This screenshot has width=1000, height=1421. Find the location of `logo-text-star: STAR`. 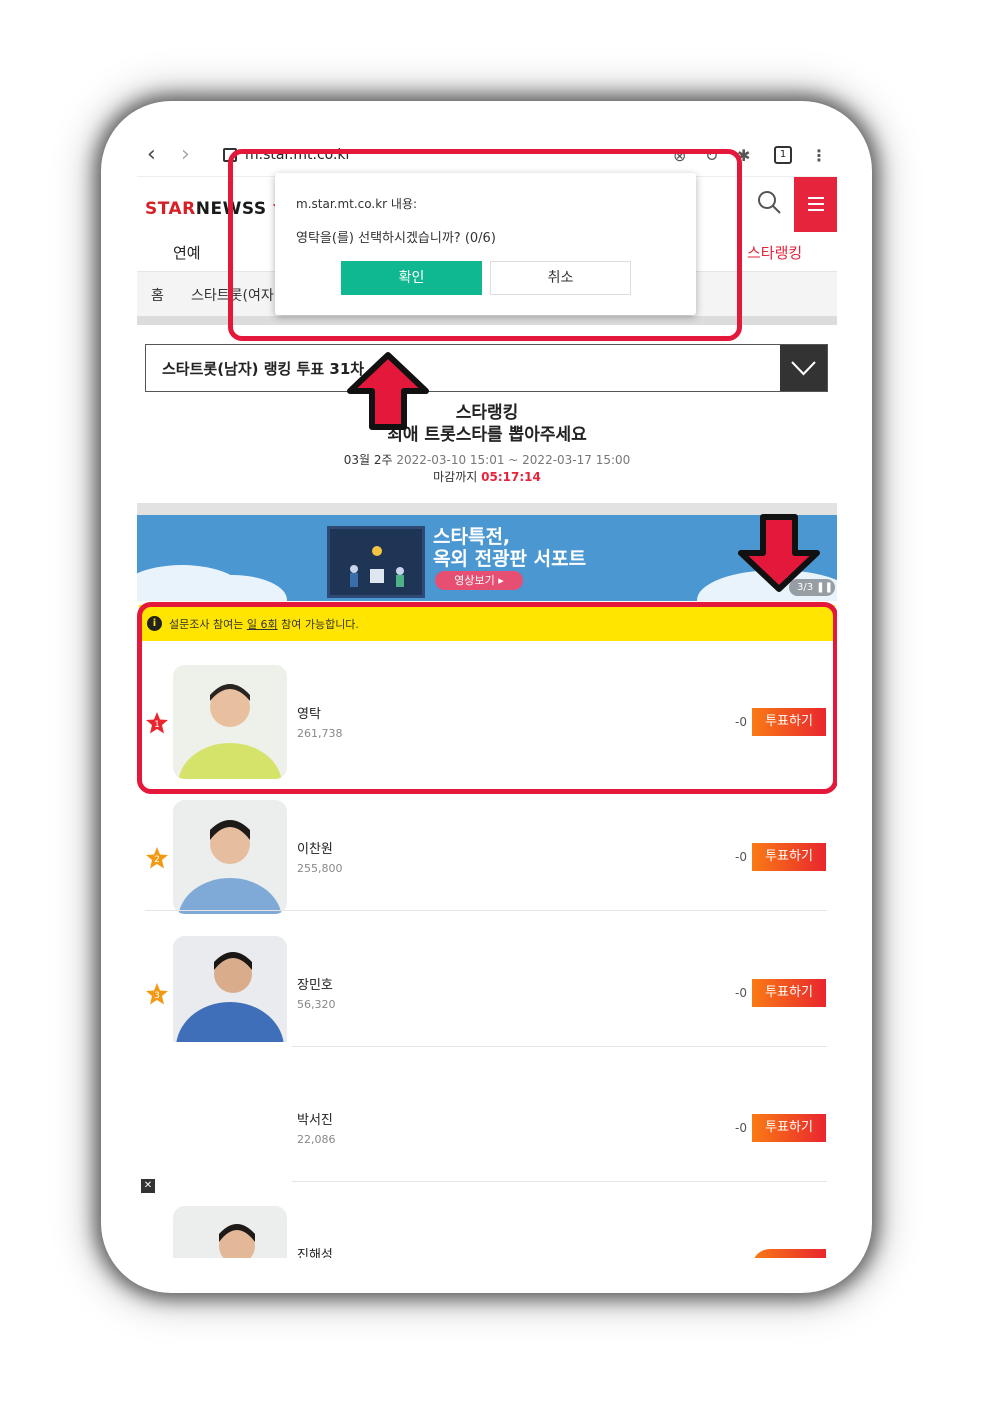

logo-text-star: STAR is located at coordinates (170, 209).